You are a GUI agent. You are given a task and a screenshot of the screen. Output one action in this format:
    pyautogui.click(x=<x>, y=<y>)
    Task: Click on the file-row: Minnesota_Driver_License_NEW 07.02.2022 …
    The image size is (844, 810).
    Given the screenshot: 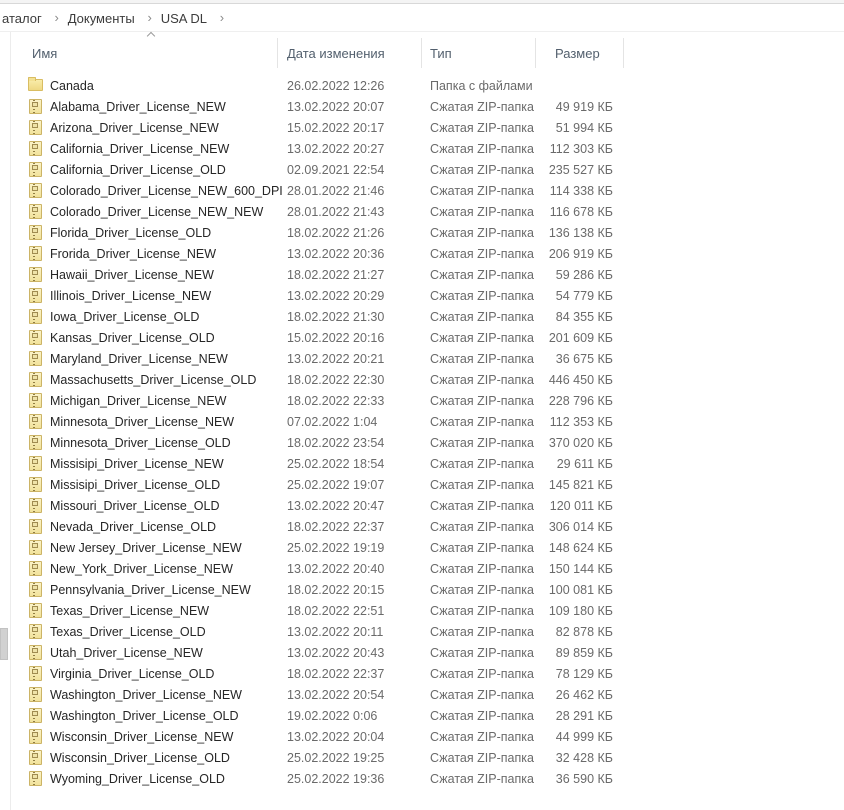 What is the action you would take?
    pyautogui.click(x=427, y=421)
    